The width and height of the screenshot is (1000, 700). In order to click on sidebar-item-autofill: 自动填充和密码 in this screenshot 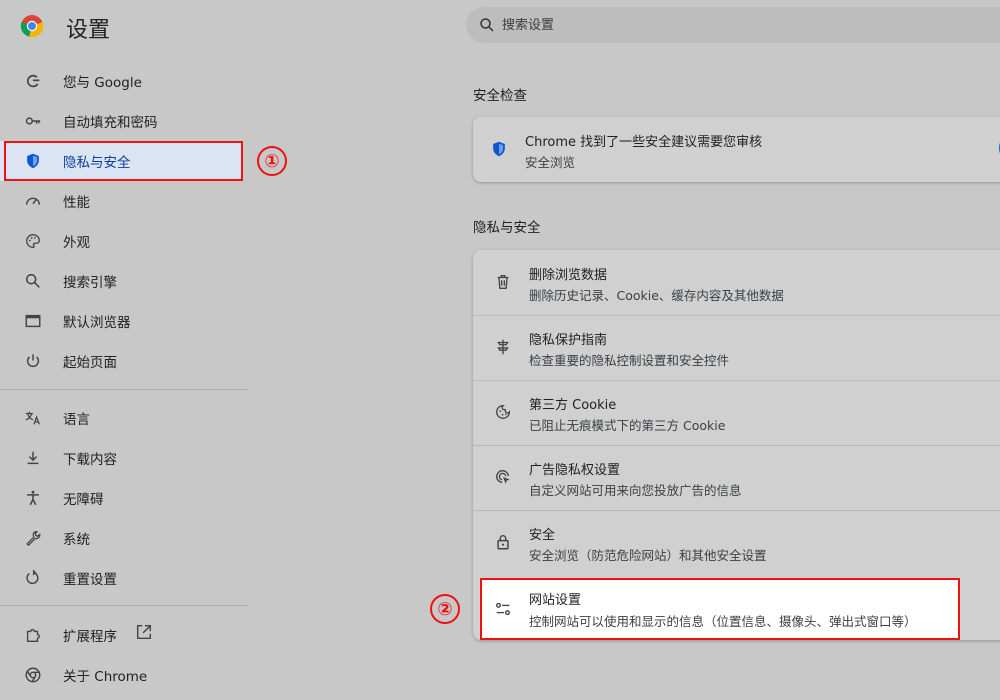, I will do `click(124, 121)`.